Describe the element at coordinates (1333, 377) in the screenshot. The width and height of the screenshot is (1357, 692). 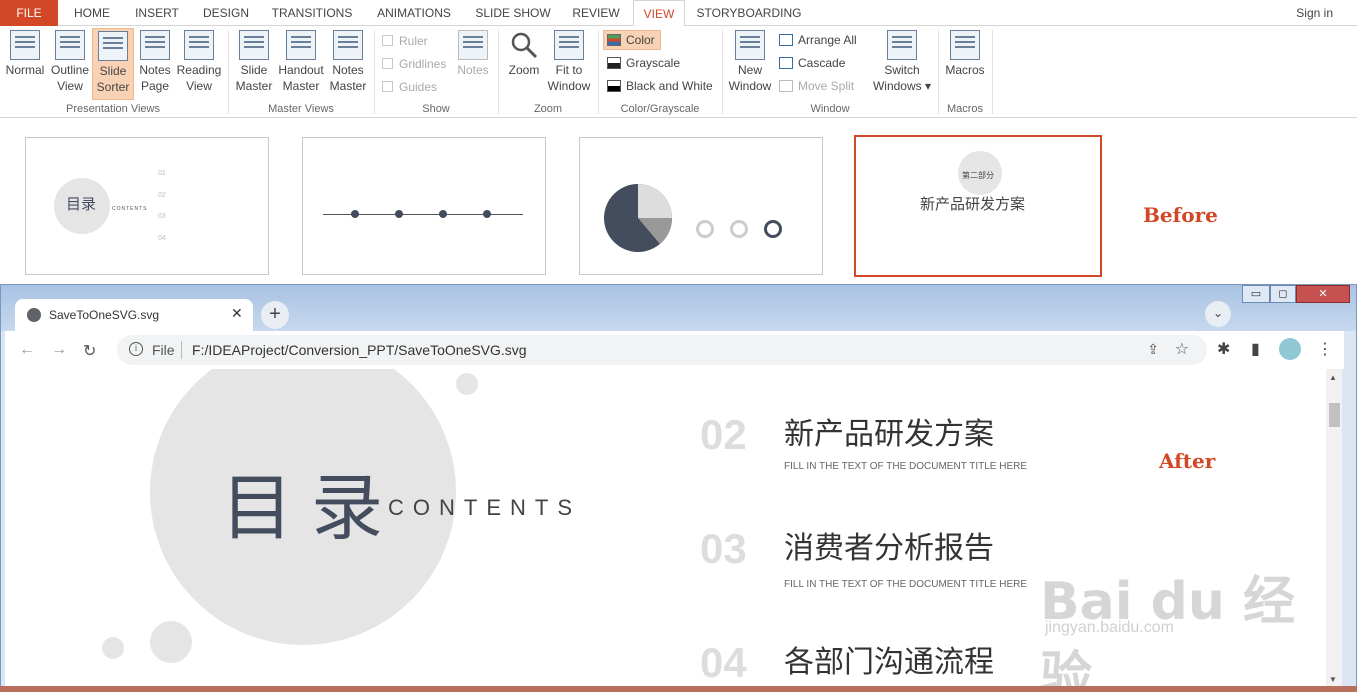
I see `scroll-up-icon: ▲` at that location.